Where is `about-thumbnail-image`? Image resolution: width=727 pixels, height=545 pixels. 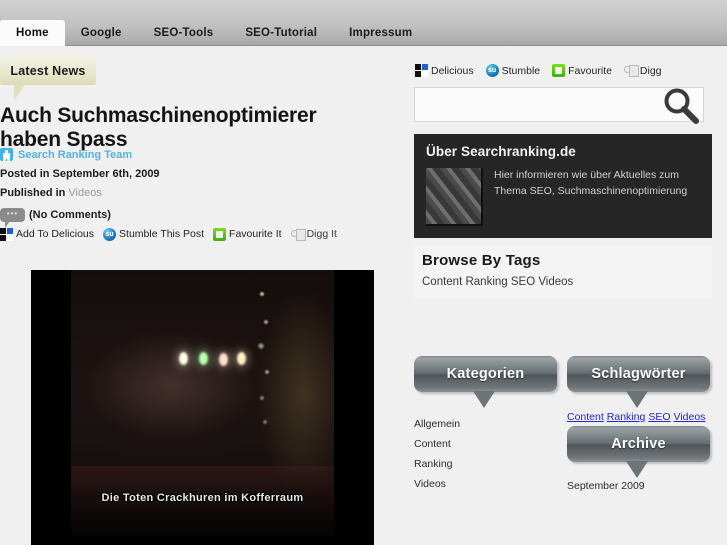
about-thumbnail-image is located at coordinates (454, 197).